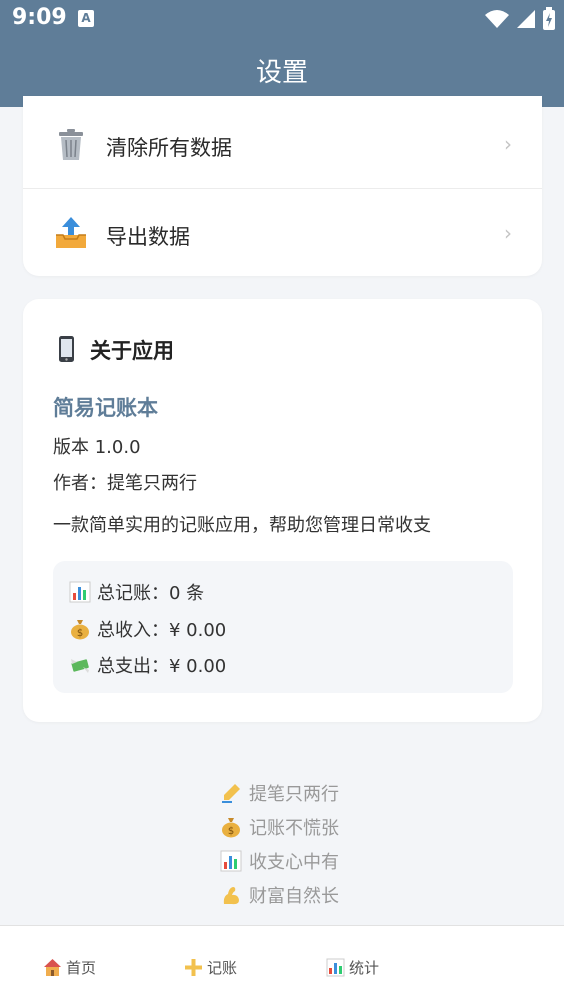 The height and width of the screenshot is (1004, 564). Describe the element at coordinates (283, 627) in the screenshot. I see `stats-panel: 总记账：0 条 $ 总收入：¥ 0.00 总支出：¥ 0.00` at that location.